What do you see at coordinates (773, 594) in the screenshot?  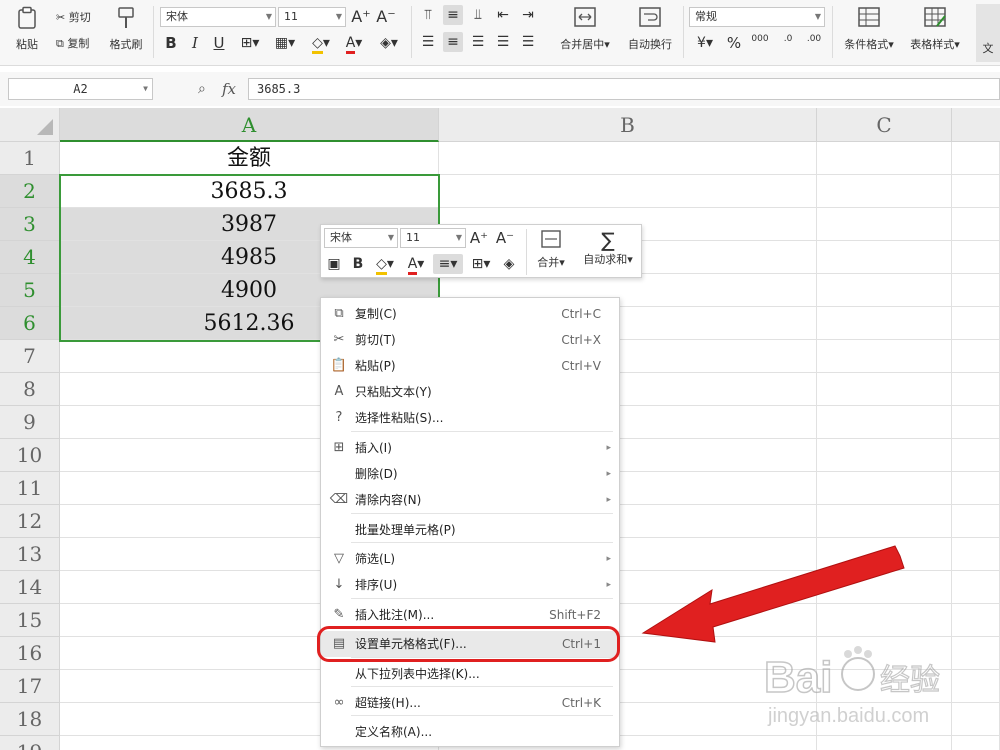 I see `arrow-icon` at bounding box center [773, 594].